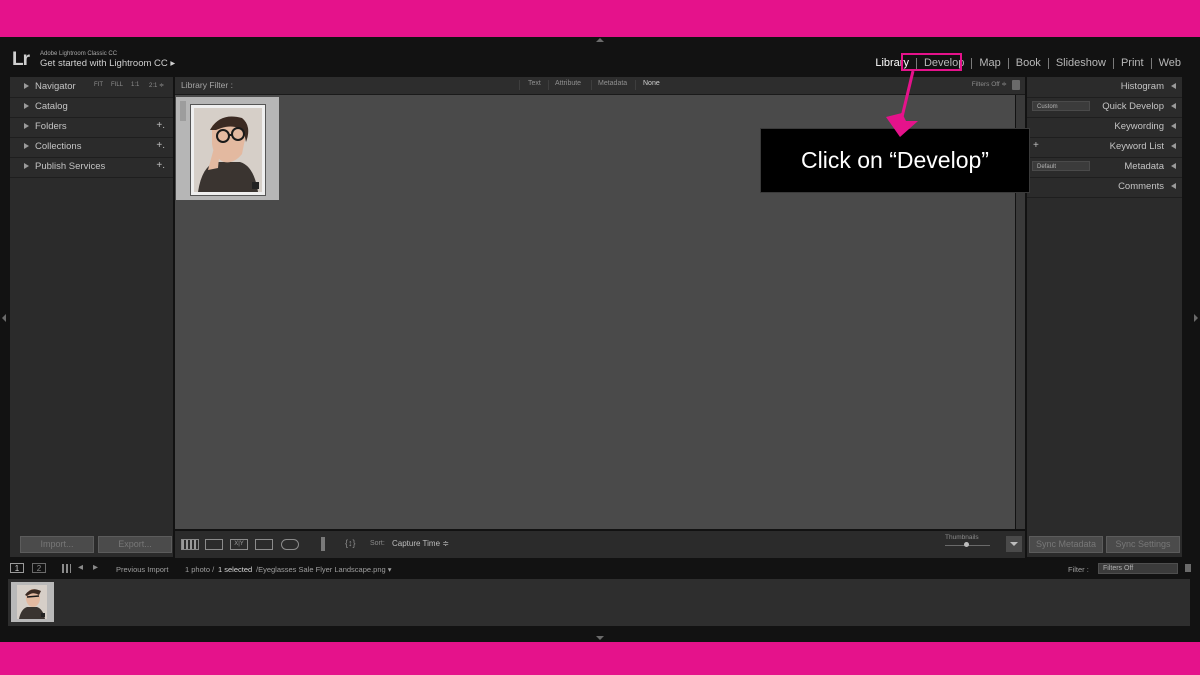 This screenshot has height=675, width=1200. What do you see at coordinates (323, 544) in the screenshot?
I see `spray-can-icon` at bounding box center [323, 544].